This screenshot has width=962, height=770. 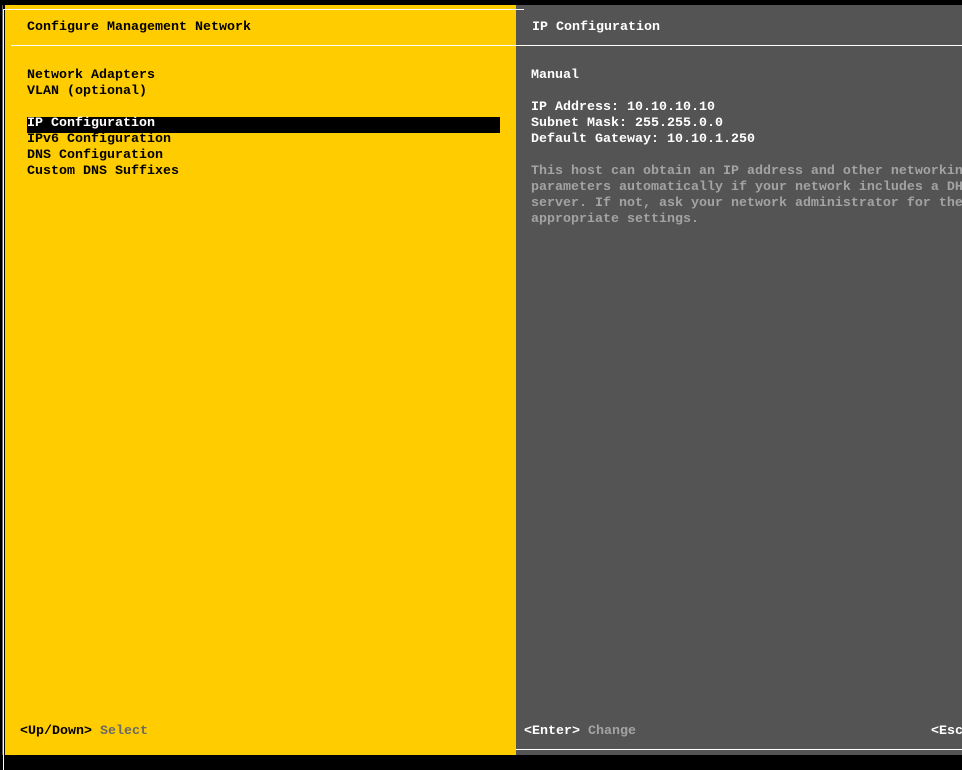 What do you see at coordinates (739, 749) in the screenshot?
I see `footer-divider` at bounding box center [739, 749].